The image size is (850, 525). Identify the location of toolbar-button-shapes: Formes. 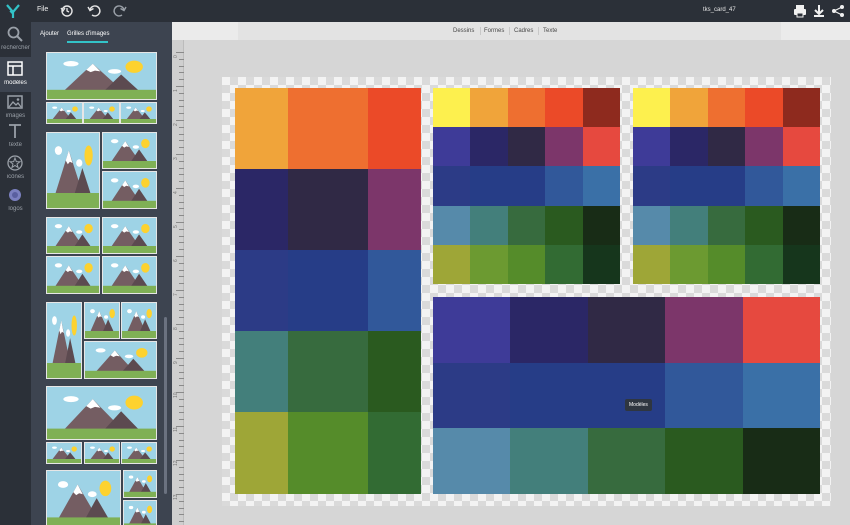
(494, 31).